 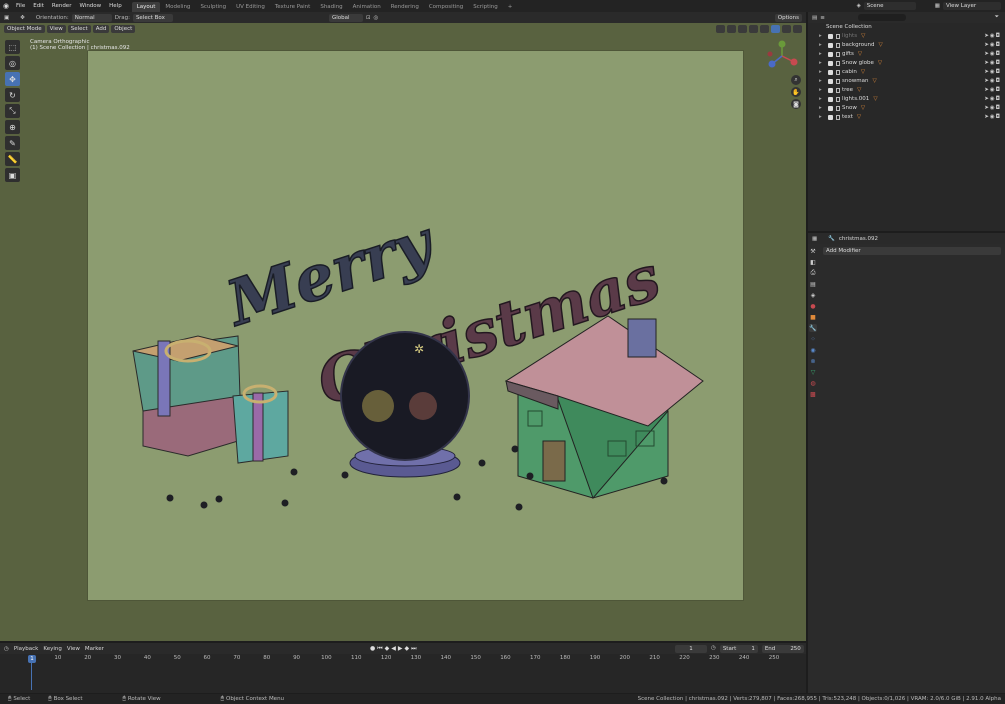 I want to click on drag-dropdown: Select Box, so click(x=152, y=17).